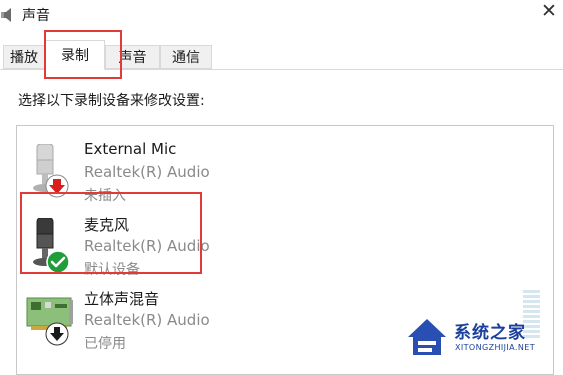  Describe the element at coordinates (36, 16) in the screenshot. I see `window-title: 声音` at that location.